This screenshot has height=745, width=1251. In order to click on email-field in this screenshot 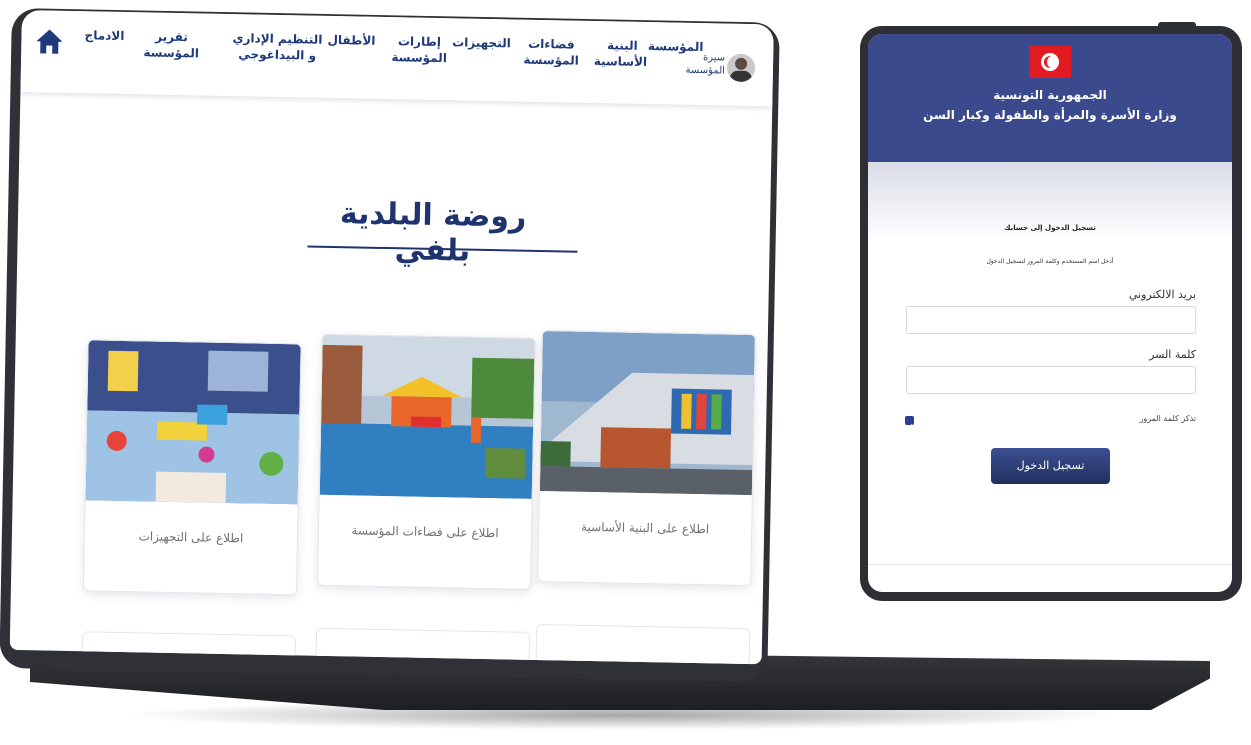, I will do `click(1051, 320)`.